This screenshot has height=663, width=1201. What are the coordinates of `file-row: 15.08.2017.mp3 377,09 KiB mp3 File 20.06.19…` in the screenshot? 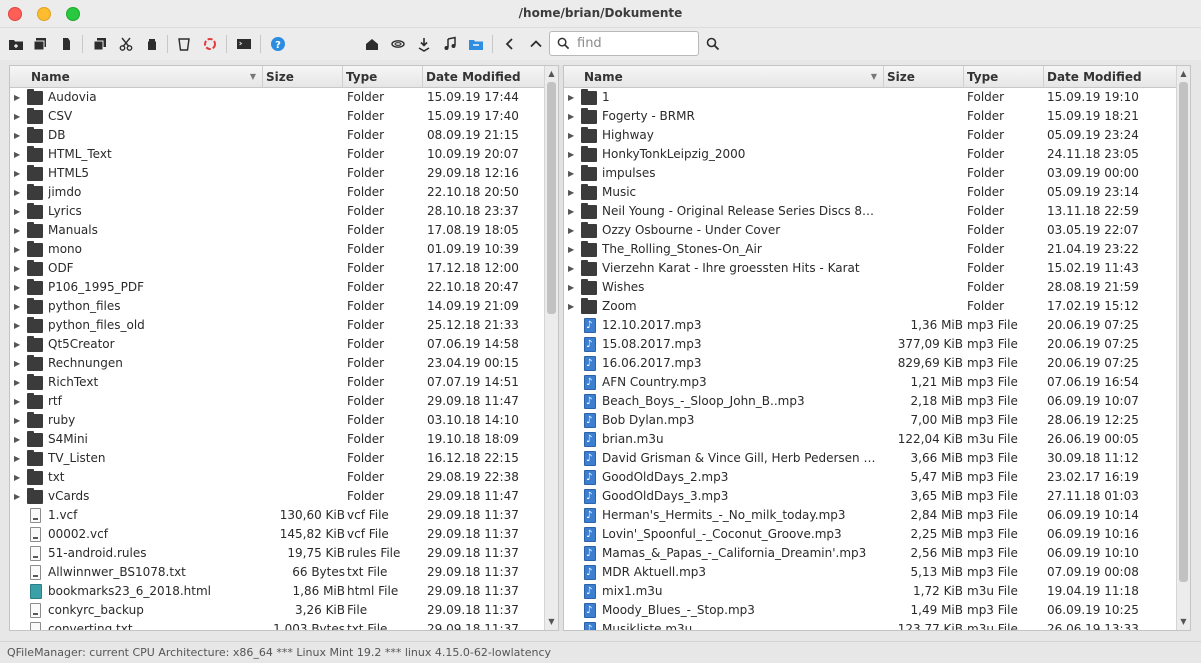 It's located at (870, 344).